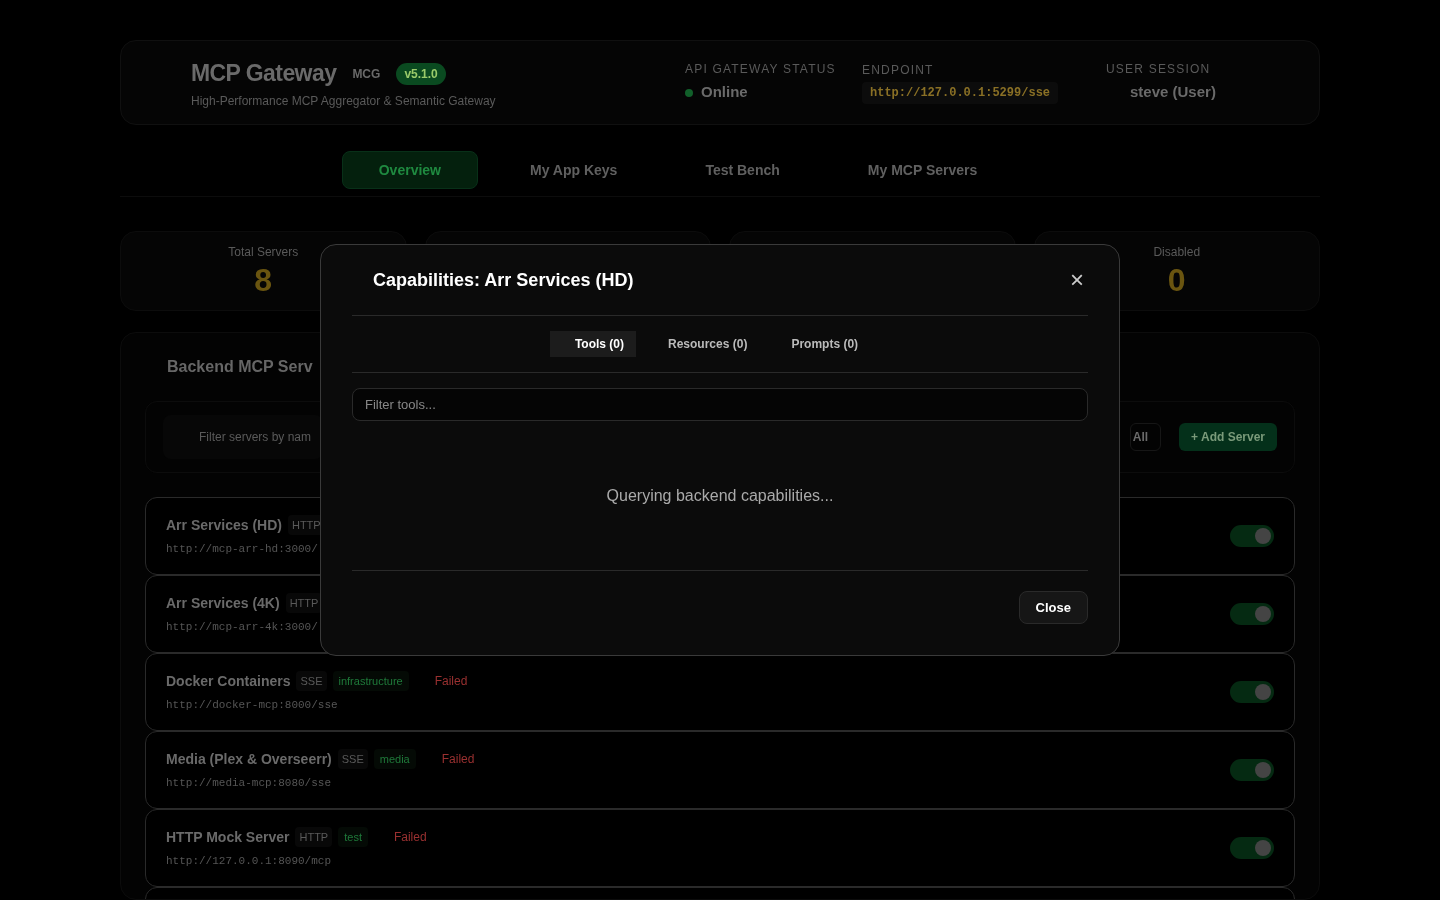  What do you see at coordinates (249, 861) in the screenshot?
I see `server-url: http://127.0.0.1:8090/mcp` at bounding box center [249, 861].